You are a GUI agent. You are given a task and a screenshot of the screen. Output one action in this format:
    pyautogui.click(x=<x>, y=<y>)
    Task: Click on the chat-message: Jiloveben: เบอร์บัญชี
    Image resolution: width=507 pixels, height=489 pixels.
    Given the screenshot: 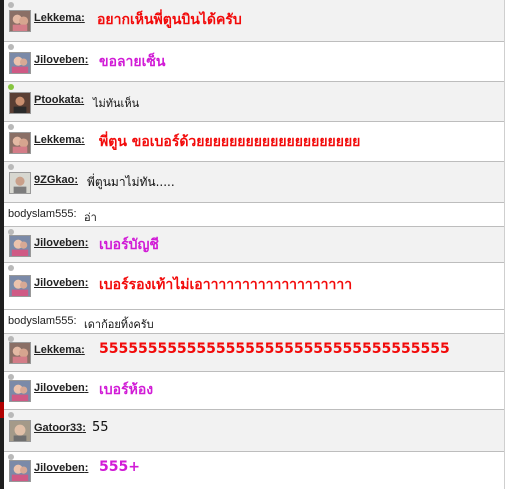 What is the action you would take?
    pyautogui.click(x=254, y=245)
    